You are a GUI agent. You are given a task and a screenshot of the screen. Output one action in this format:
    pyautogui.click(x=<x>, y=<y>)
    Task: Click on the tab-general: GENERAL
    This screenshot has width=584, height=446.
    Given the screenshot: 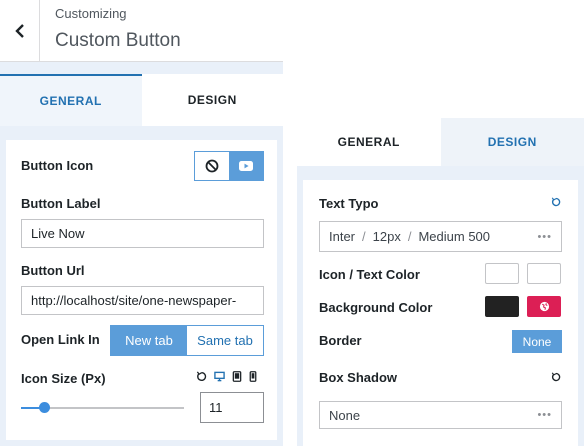 What is the action you would take?
    pyautogui.click(x=71, y=100)
    